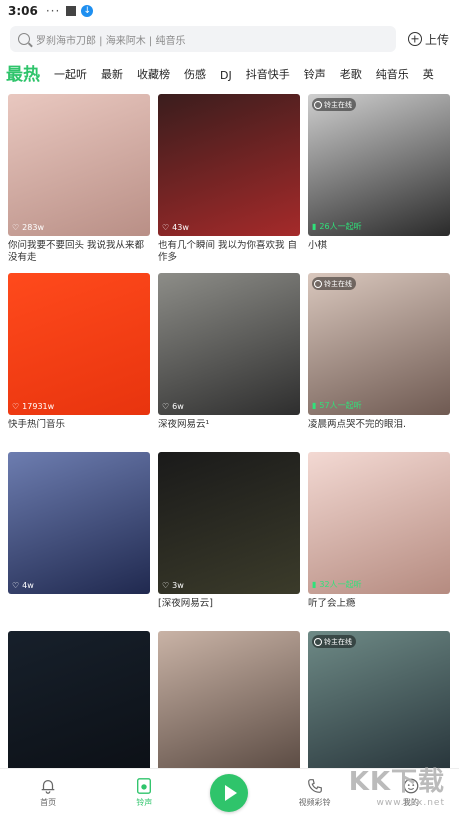  I want to click on nav-ringtone: 铃声, so click(144, 792).